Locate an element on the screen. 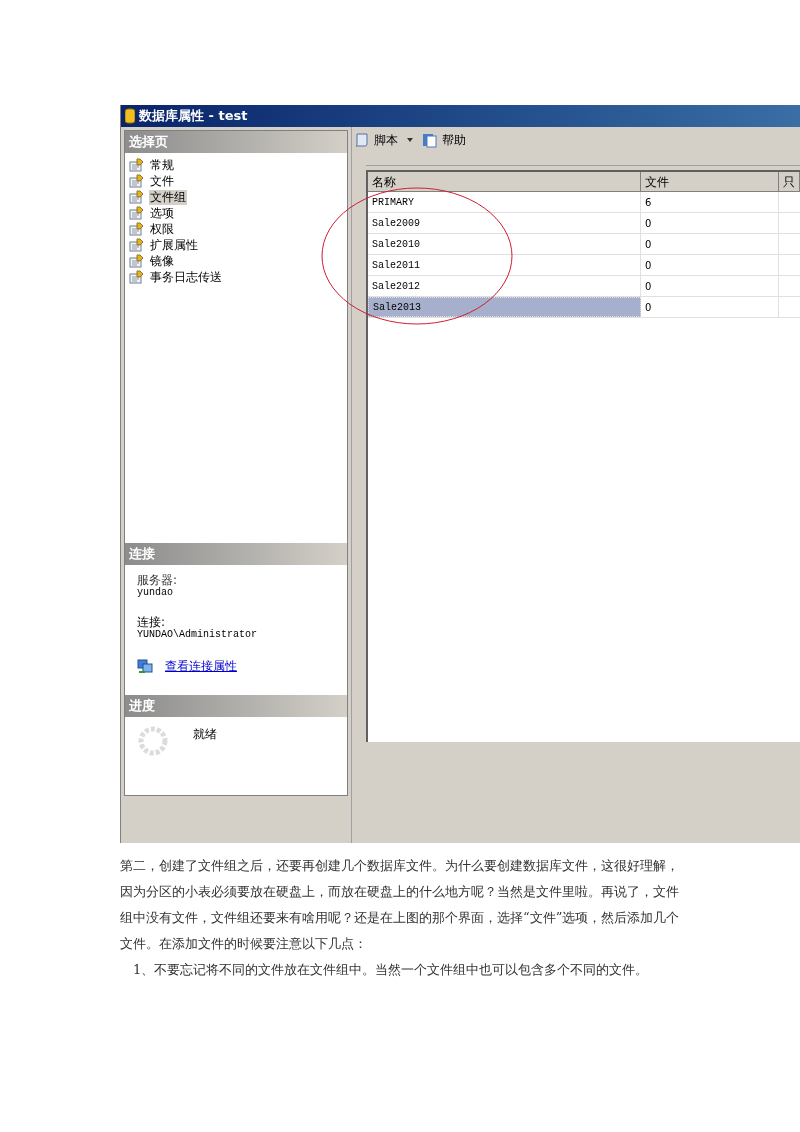  server-name: yundao is located at coordinates (155, 593).